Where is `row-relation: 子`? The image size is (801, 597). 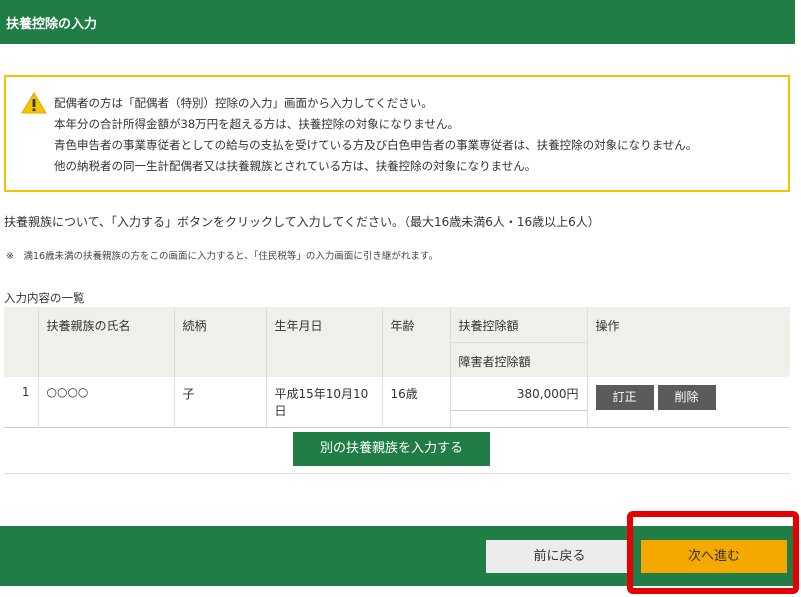 row-relation: 子 is located at coordinates (220, 402).